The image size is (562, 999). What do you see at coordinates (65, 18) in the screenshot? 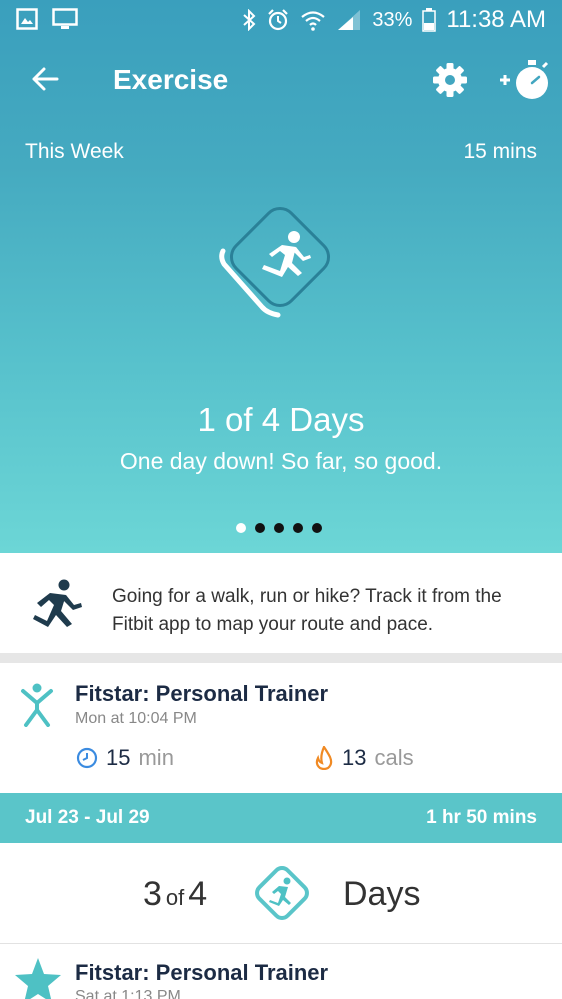
I see `cast-screen-icon` at bounding box center [65, 18].